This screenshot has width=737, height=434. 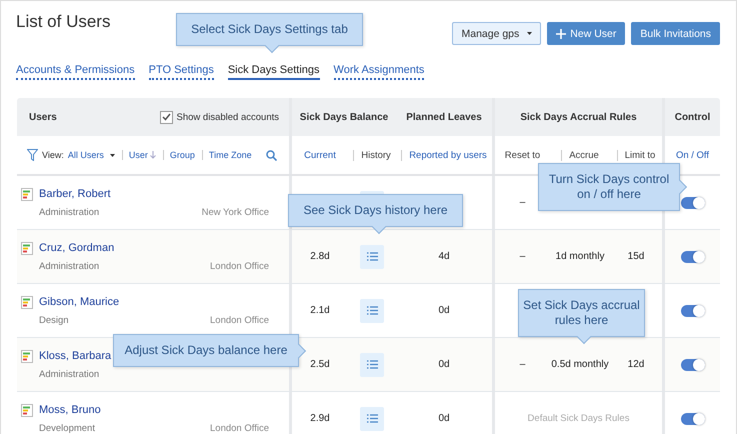 I want to click on user-name-link: Kloss, Barbara, so click(x=75, y=356).